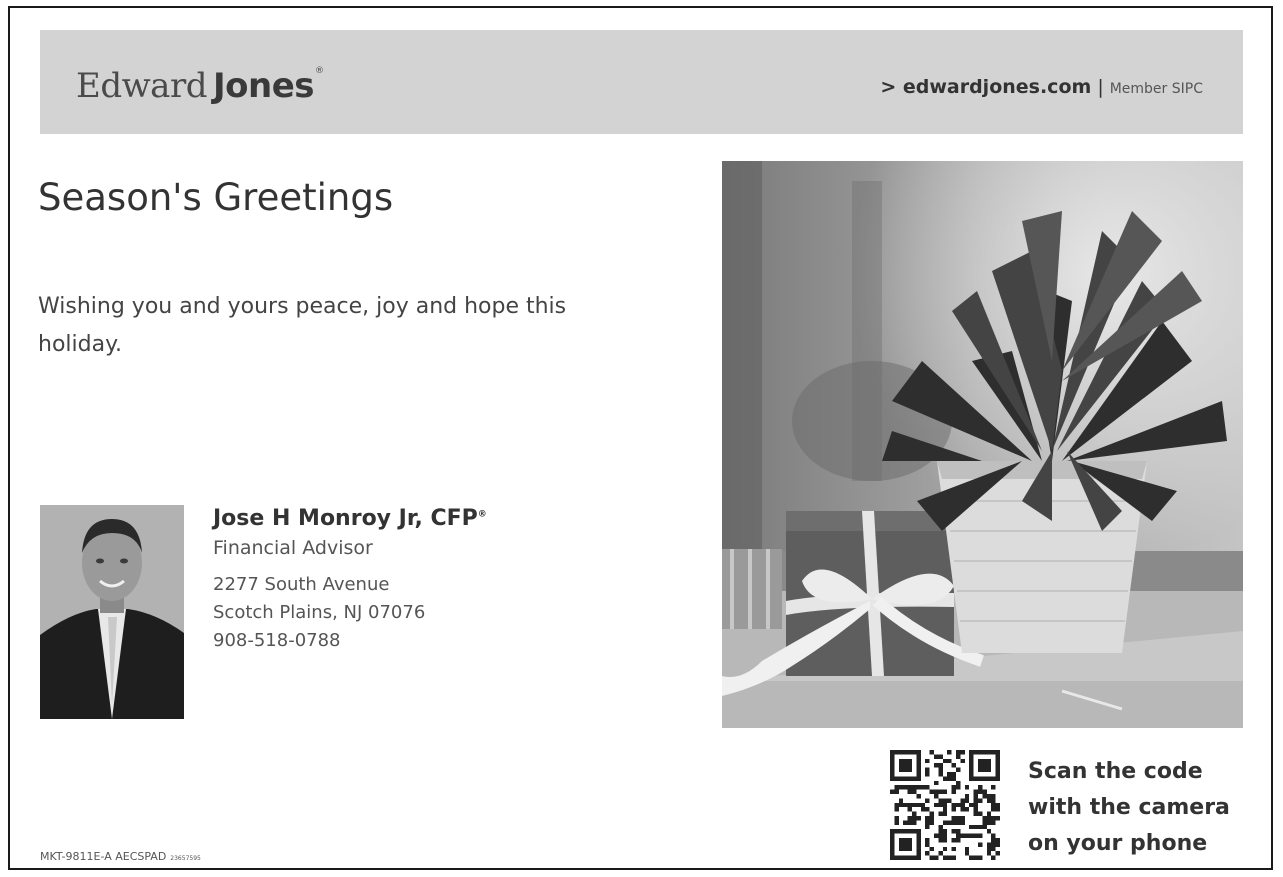 The height and width of the screenshot is (877, 1283). I want to click on website-link: > edwardjones.com, so click(985, 87).